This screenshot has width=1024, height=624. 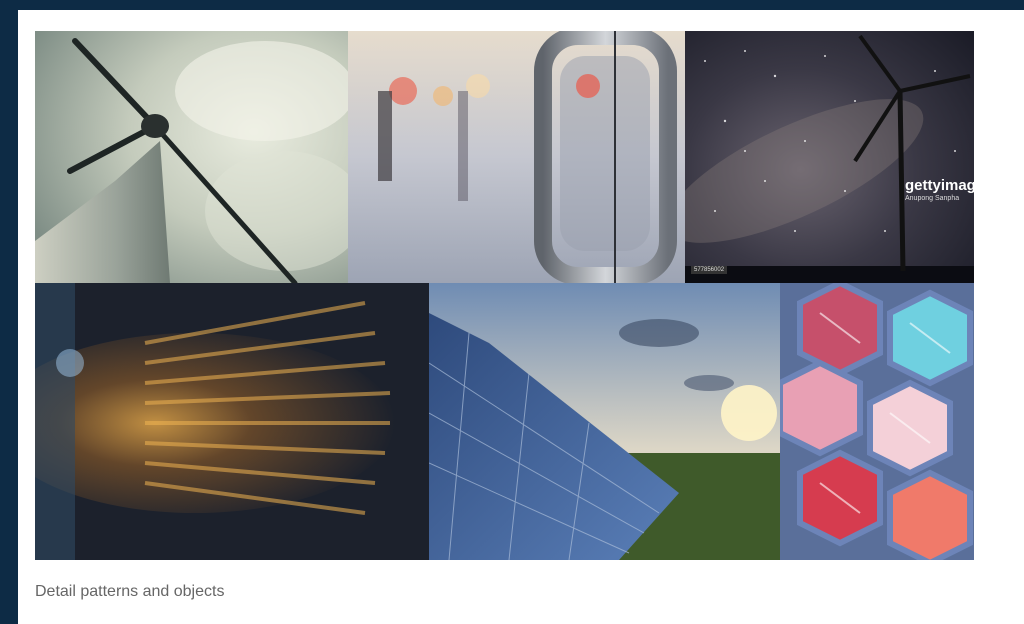 I want to click on photo-credit: Anupong Sanpha, so click(x=932, y=198).